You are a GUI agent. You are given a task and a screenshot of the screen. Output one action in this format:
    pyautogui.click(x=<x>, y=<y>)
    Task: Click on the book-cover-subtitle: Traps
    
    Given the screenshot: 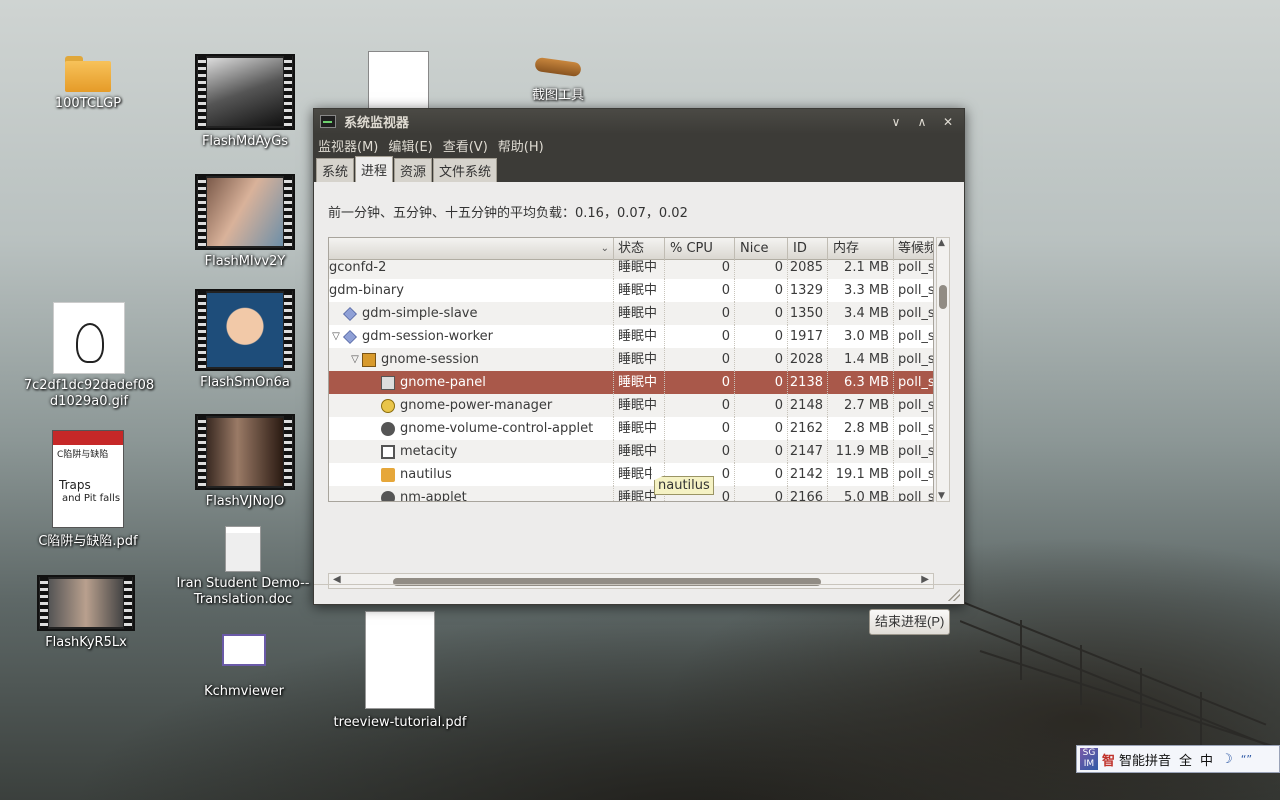 What is the action you would take?
    pyautogui.click(x=75, y=485)
    